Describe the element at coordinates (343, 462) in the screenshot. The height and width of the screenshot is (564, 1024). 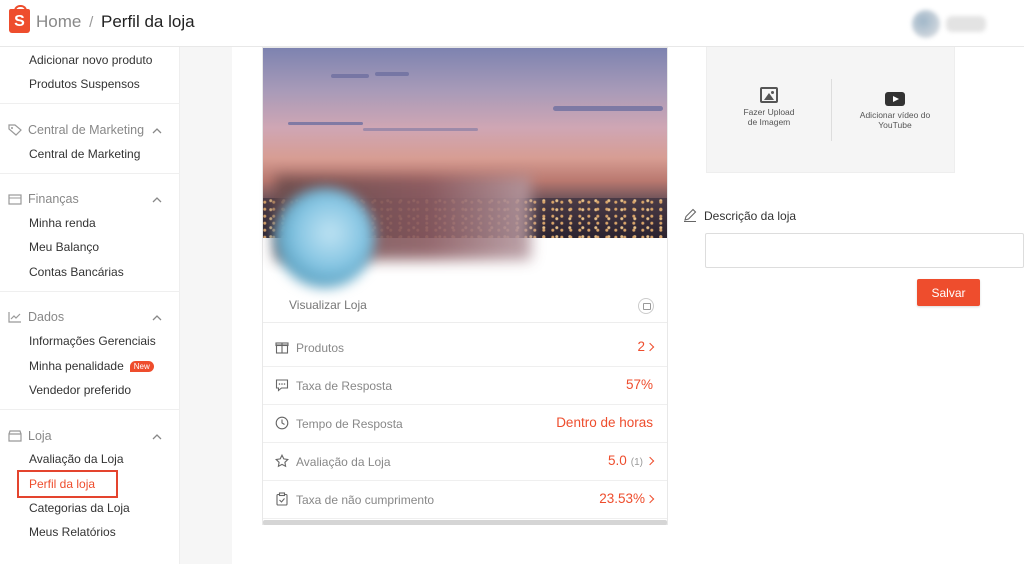
I see `stat-label: Avaliação da Loja` at that location.